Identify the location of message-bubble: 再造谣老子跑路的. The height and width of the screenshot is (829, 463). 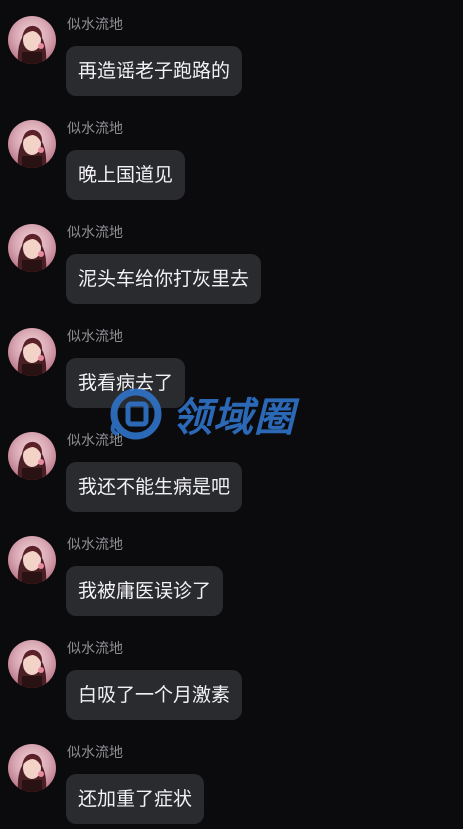
(154, 71).